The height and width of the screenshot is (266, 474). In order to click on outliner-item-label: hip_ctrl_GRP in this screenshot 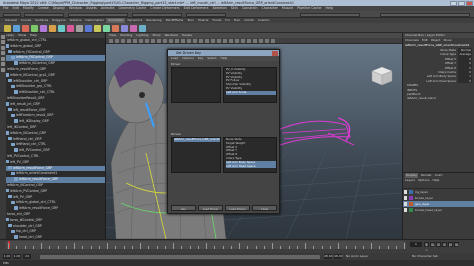, I will do `click(26, 231)`.